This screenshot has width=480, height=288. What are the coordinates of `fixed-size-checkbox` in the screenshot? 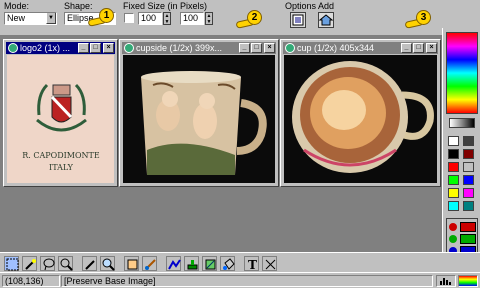 It's located at (129, 18).